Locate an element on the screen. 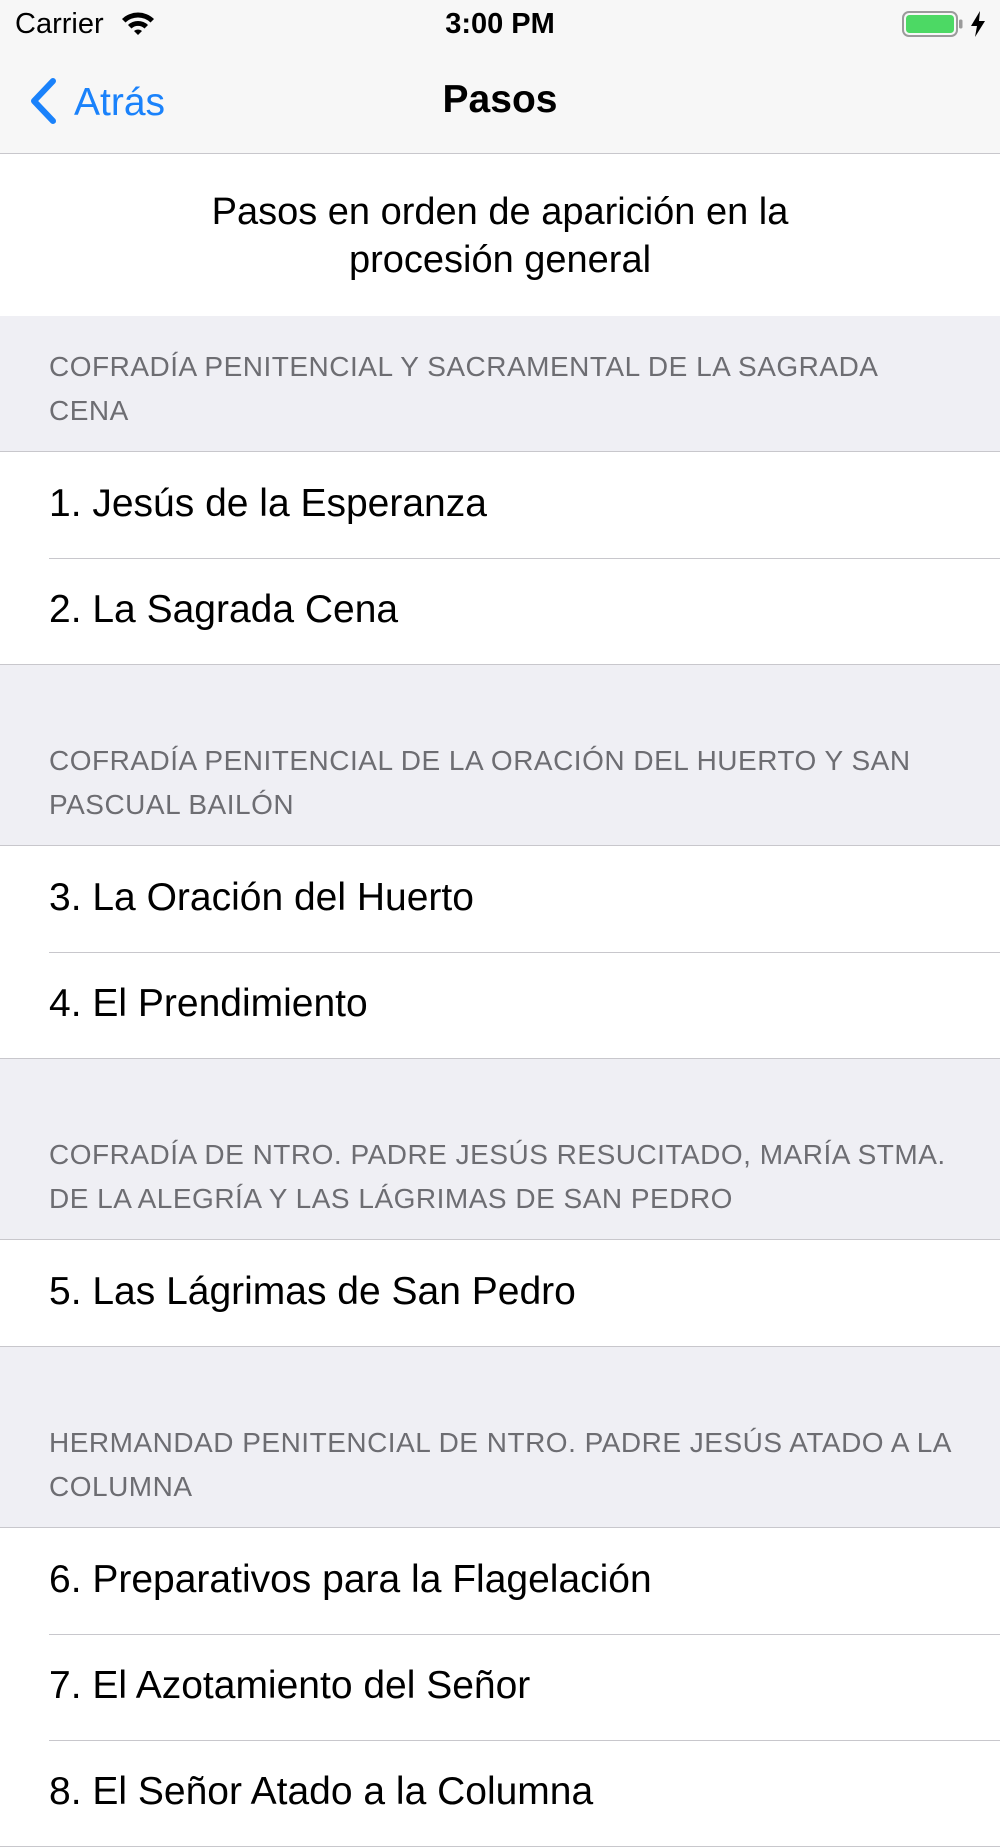 The image size is (1000, 1847). list-item: 2. La Sagrada Cena is located at coordinates (500, 611).